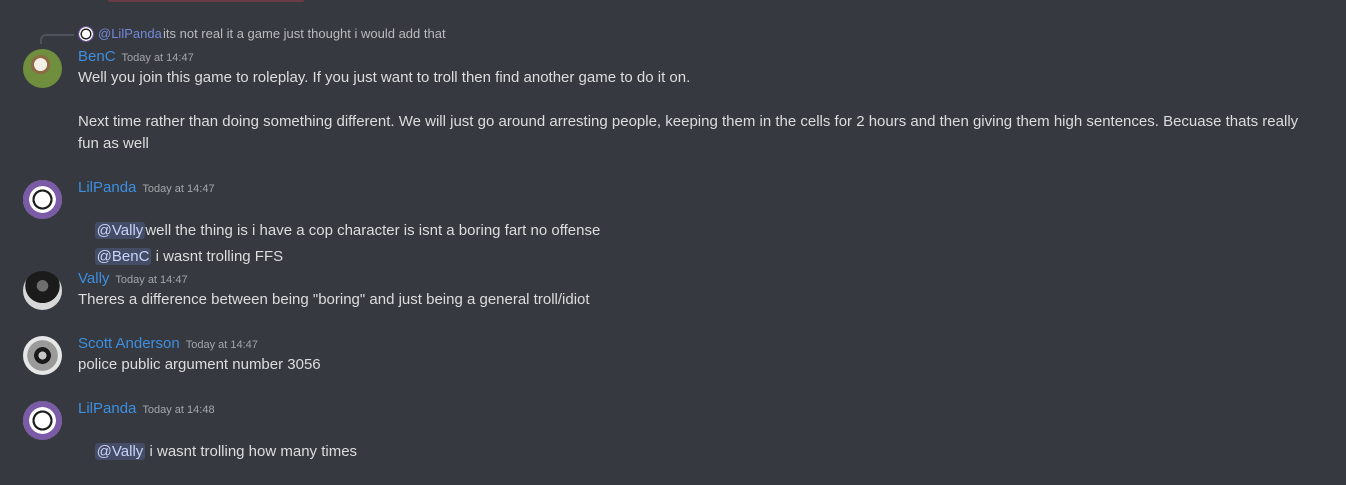 The image size is (1346, 485). Describe the element at coordinates (113, 143) in the screenshot. I see `message-text: fun as well` at that location.